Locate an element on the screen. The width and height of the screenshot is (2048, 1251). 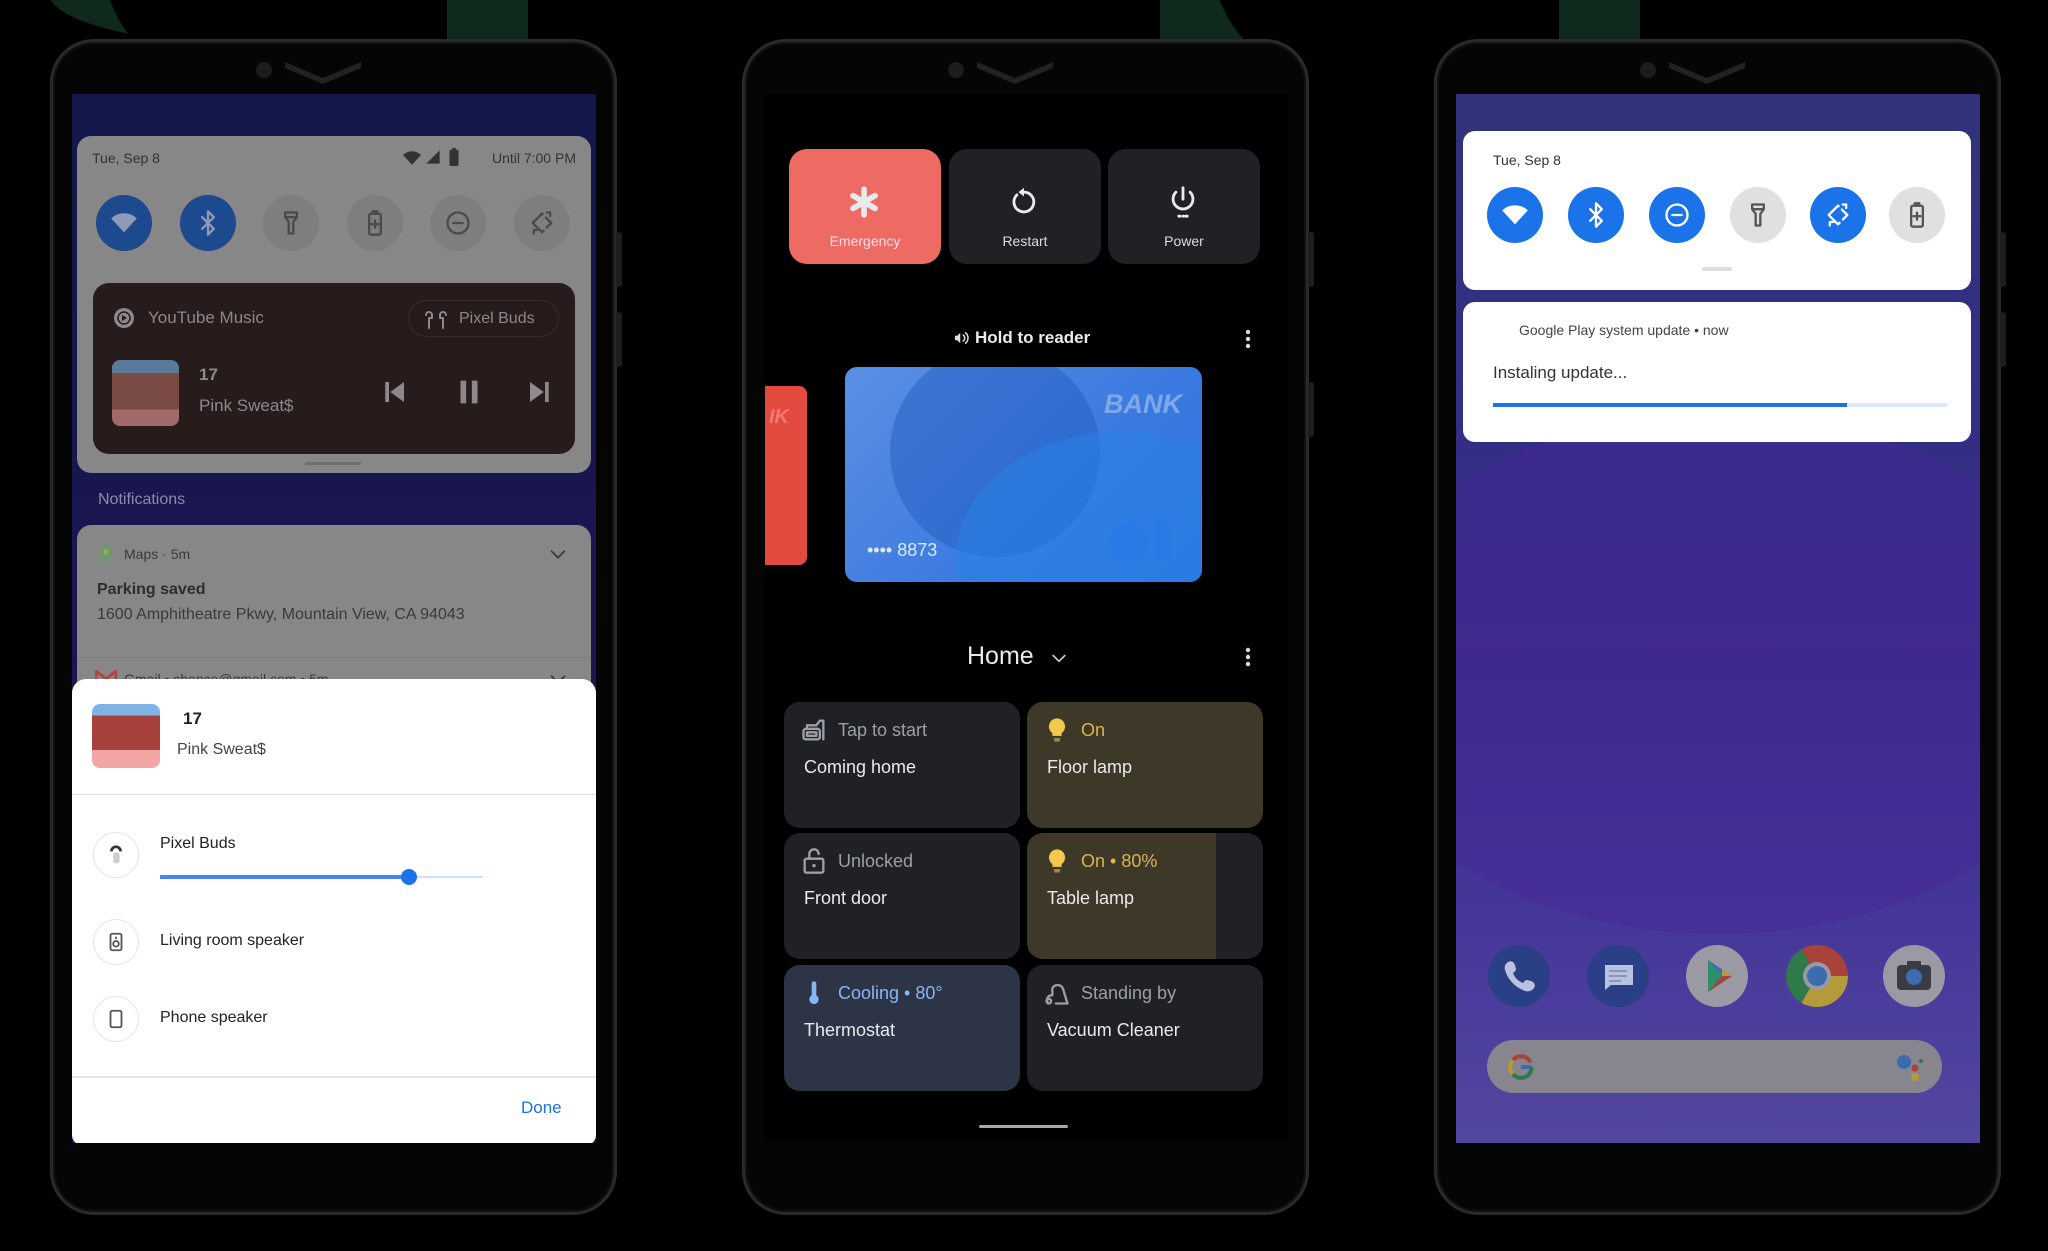
done-button: Done is located at coordinates (541, 1108).